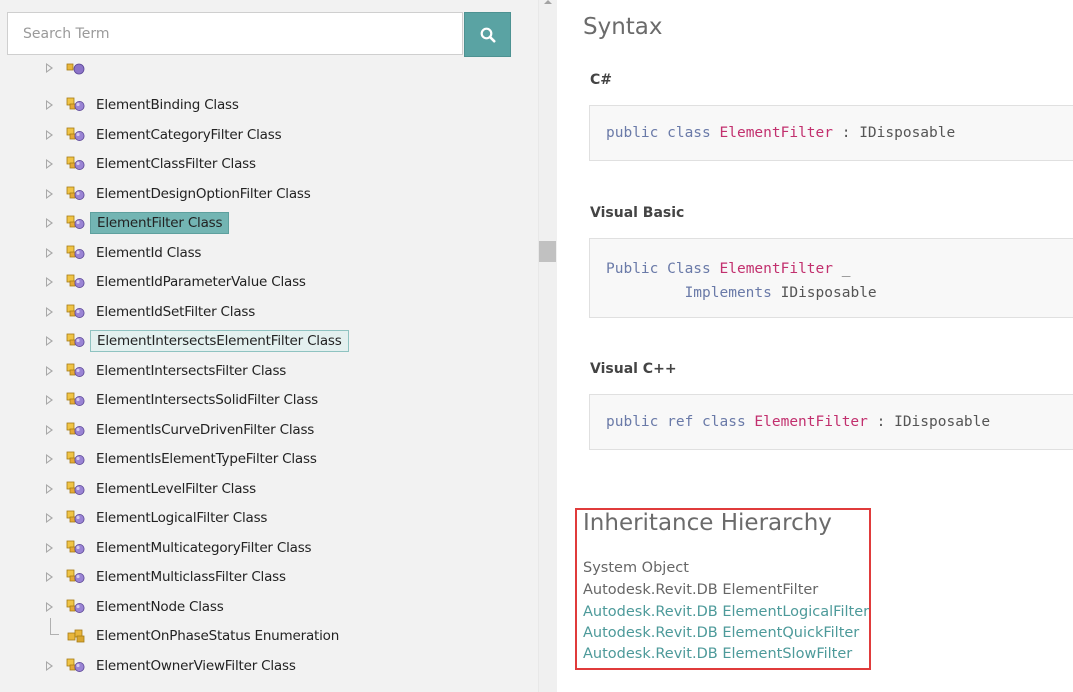 The width and height of the screenshot is (1073, 692). I want to click on search-input, so click(235, 33).